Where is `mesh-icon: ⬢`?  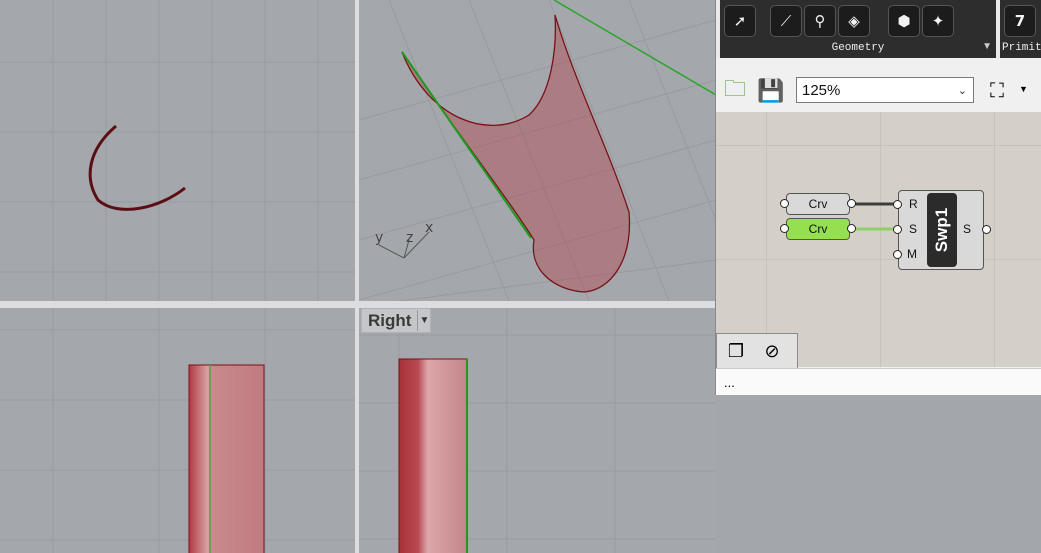 mesh-icon: ⬢ is located at coordinates (904, 21).